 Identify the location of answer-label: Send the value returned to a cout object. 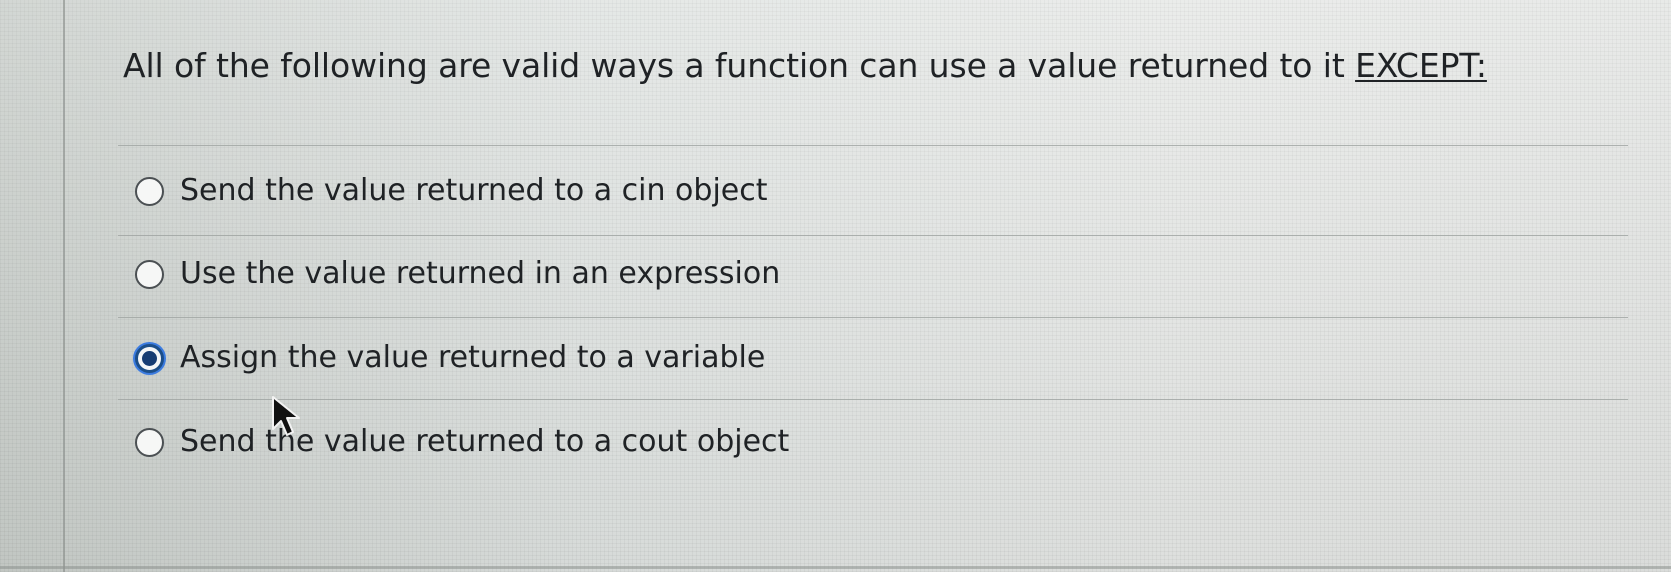
(485, 441).